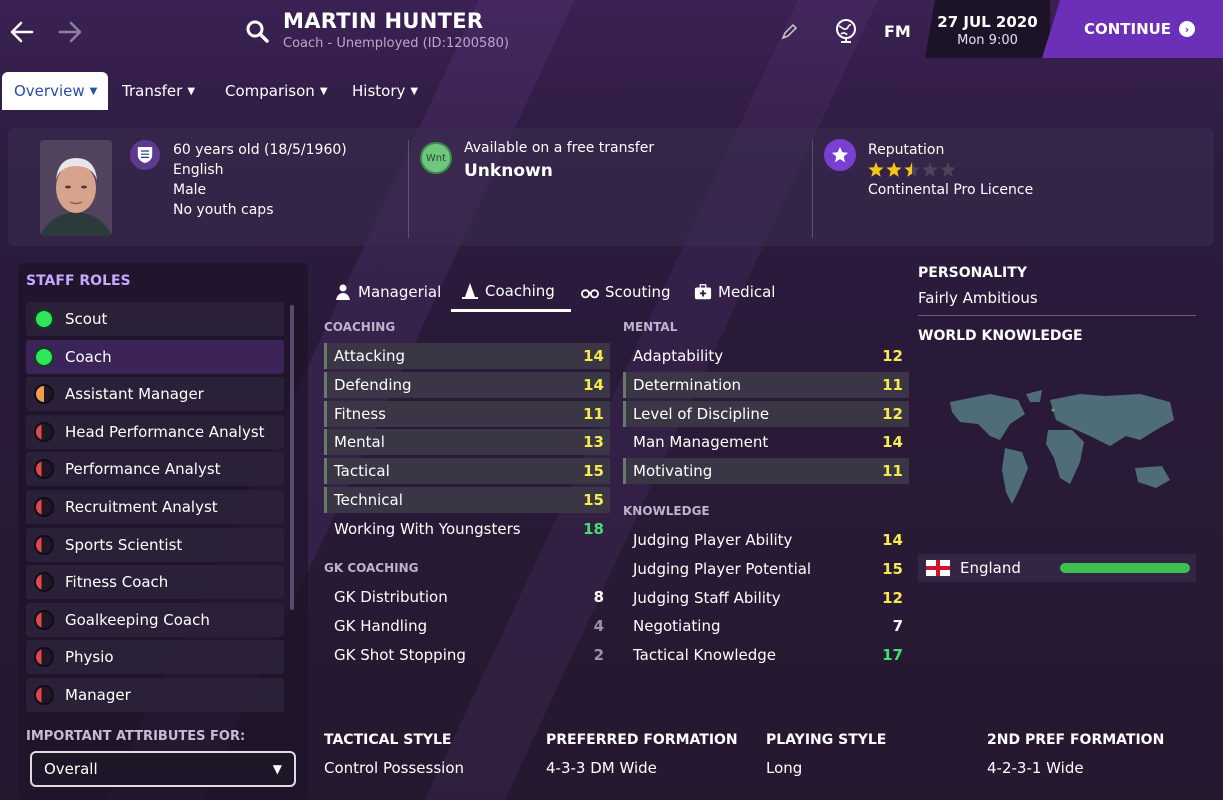 Image resolution: width=1223 pixels, height=800 pixels. Describe the element at coordinates (897, 626) in the screenshot. I see `attribute-value: 7` at that location.